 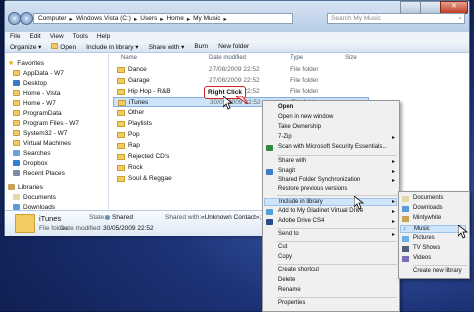 I want to click on menu-item-open: Open, so click(x=285, y=108).